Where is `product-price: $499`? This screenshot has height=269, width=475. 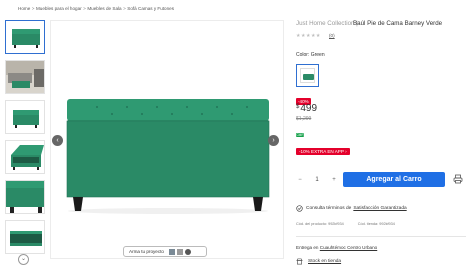 product-price: $499 is located at coordinates (306, 108).